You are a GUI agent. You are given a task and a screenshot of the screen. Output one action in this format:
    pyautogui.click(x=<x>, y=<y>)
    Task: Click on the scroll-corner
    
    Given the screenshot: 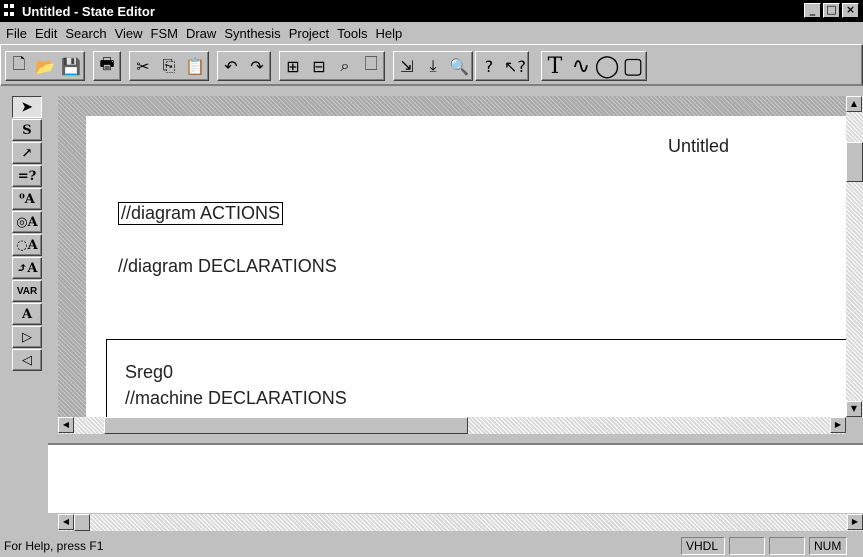 What is the action you would take?
    pyautogui.click(x=854, y=425)
    